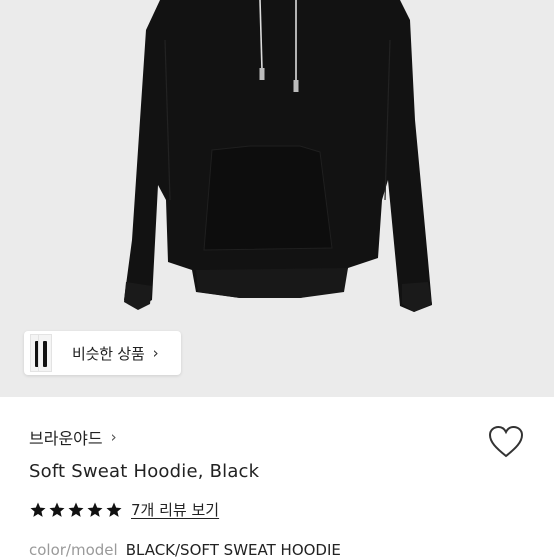 This screenshot has width=554, height=559. I want to click on reviews-link: 7개 리뷰 보기, so click(175, 509).